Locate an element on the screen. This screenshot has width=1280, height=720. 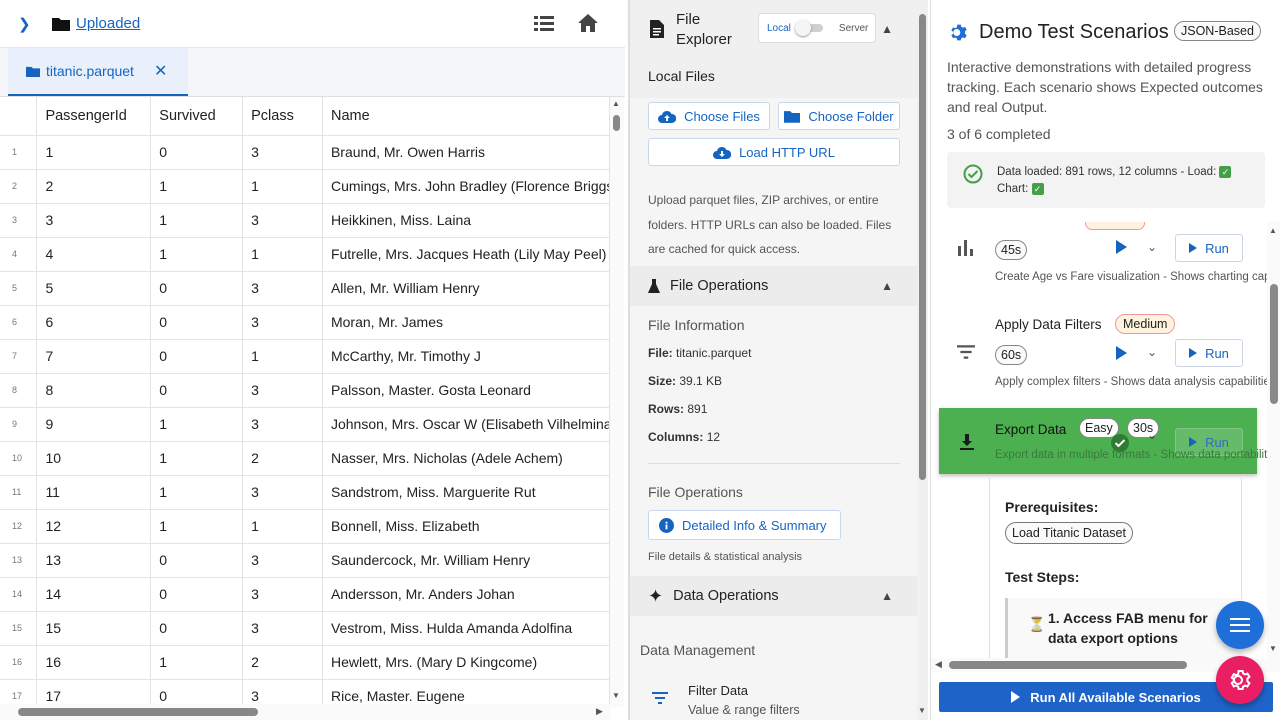
cell-passengerid: 5 is located at coordinates (94, 288).